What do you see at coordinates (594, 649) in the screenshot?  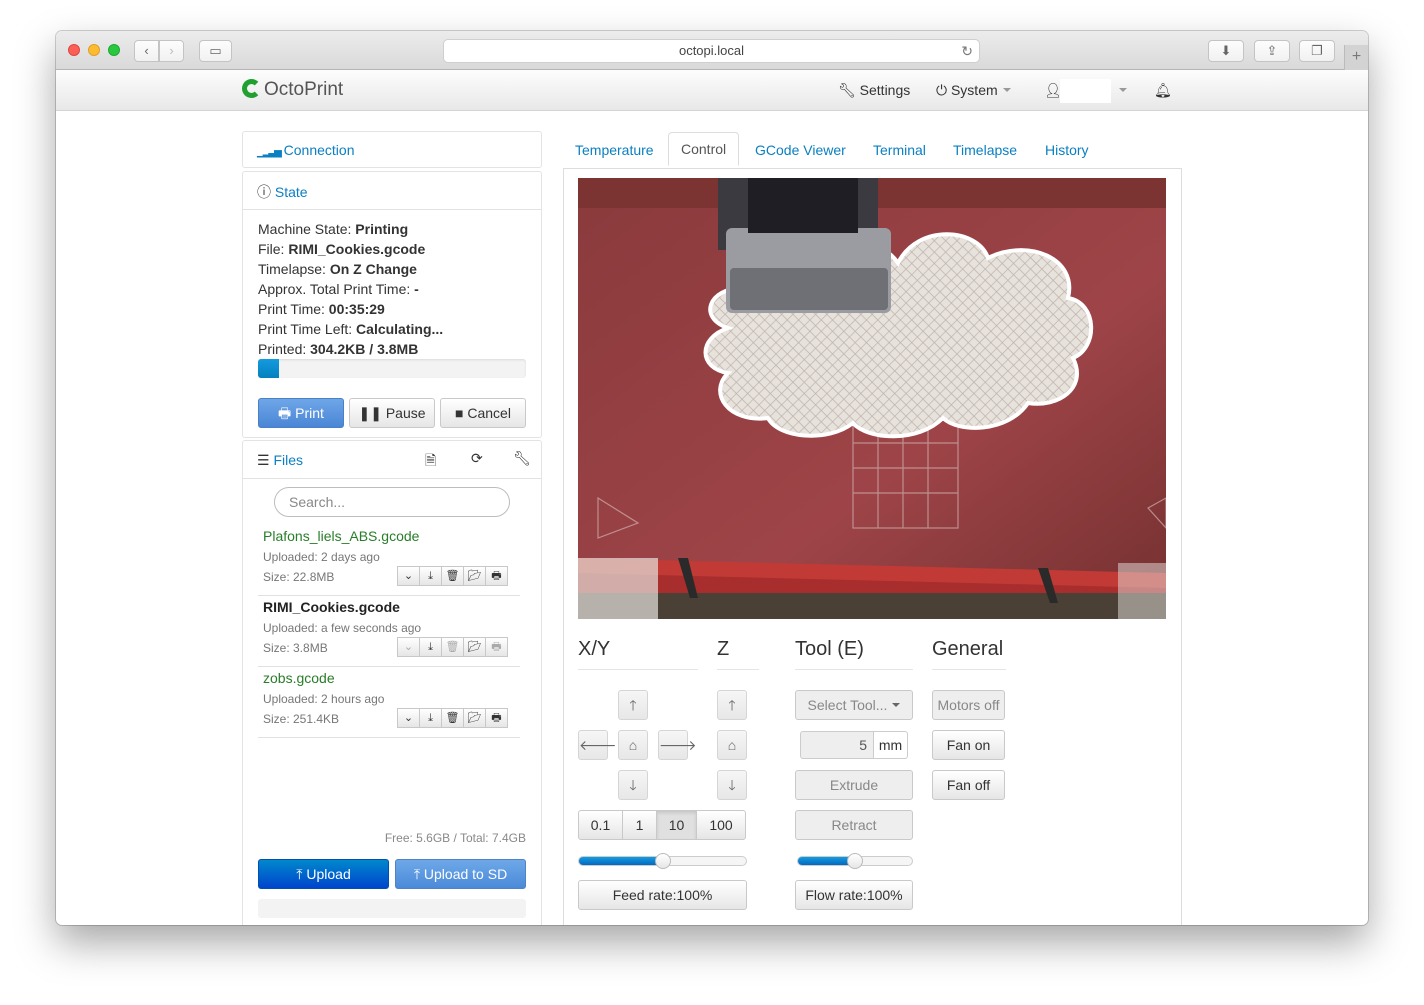 I see `xy-heading: X/Y` at bounding box center [594, 649].